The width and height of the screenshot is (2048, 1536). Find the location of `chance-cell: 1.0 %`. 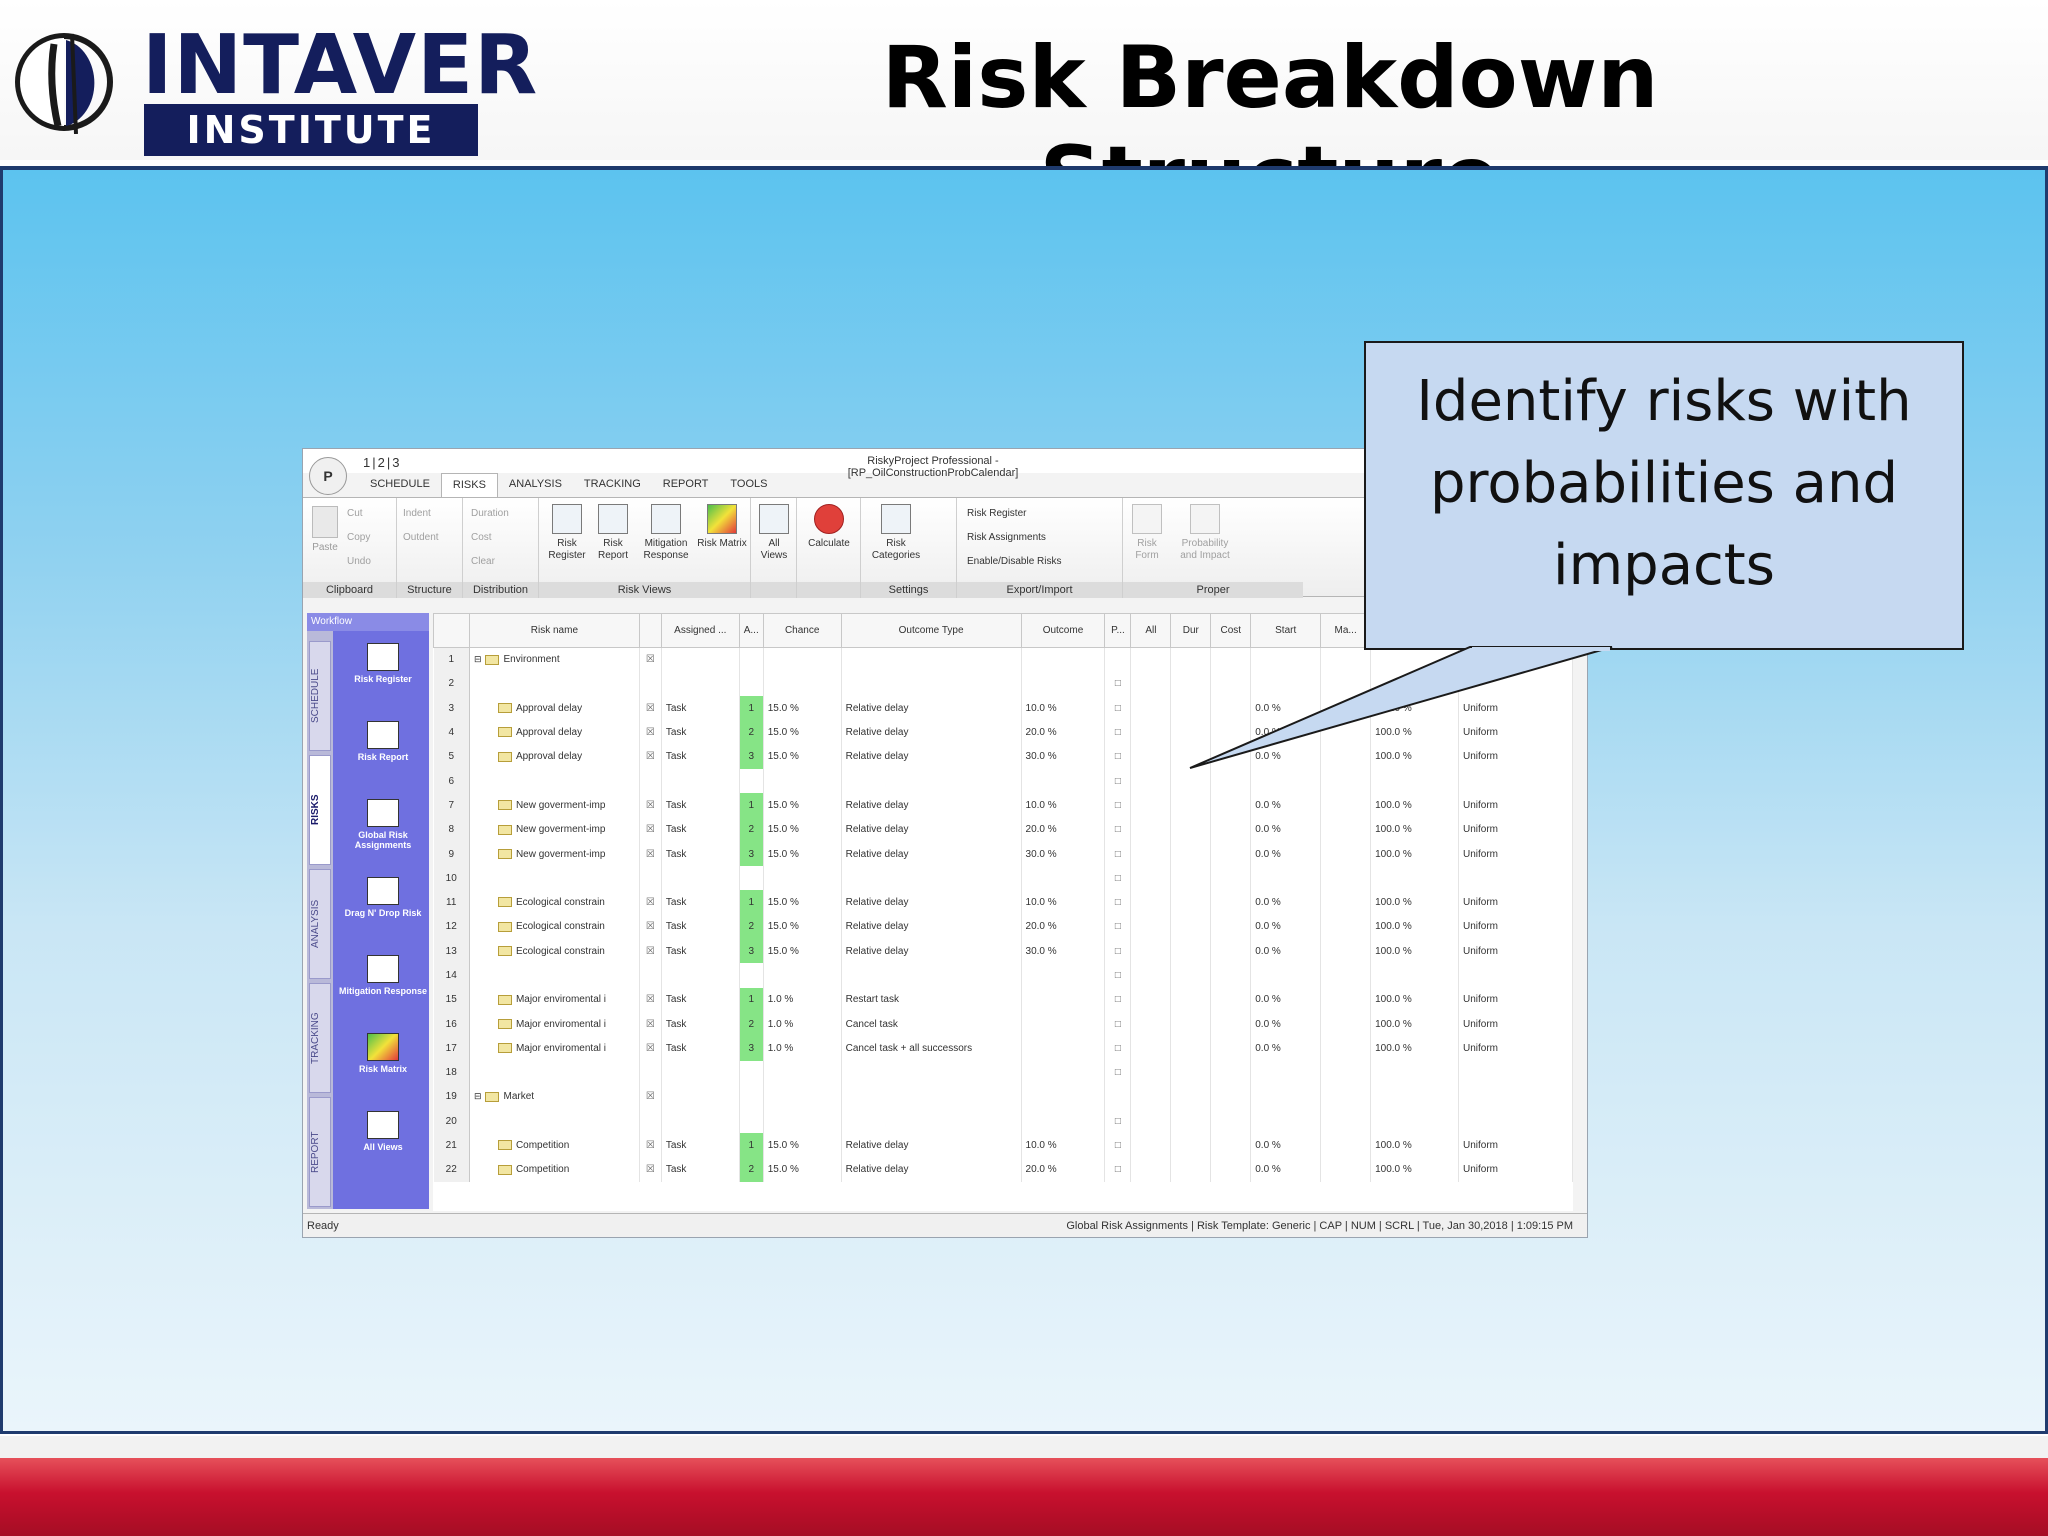

chance-cell: 1.0 % is located at coordinates (802, 1048).